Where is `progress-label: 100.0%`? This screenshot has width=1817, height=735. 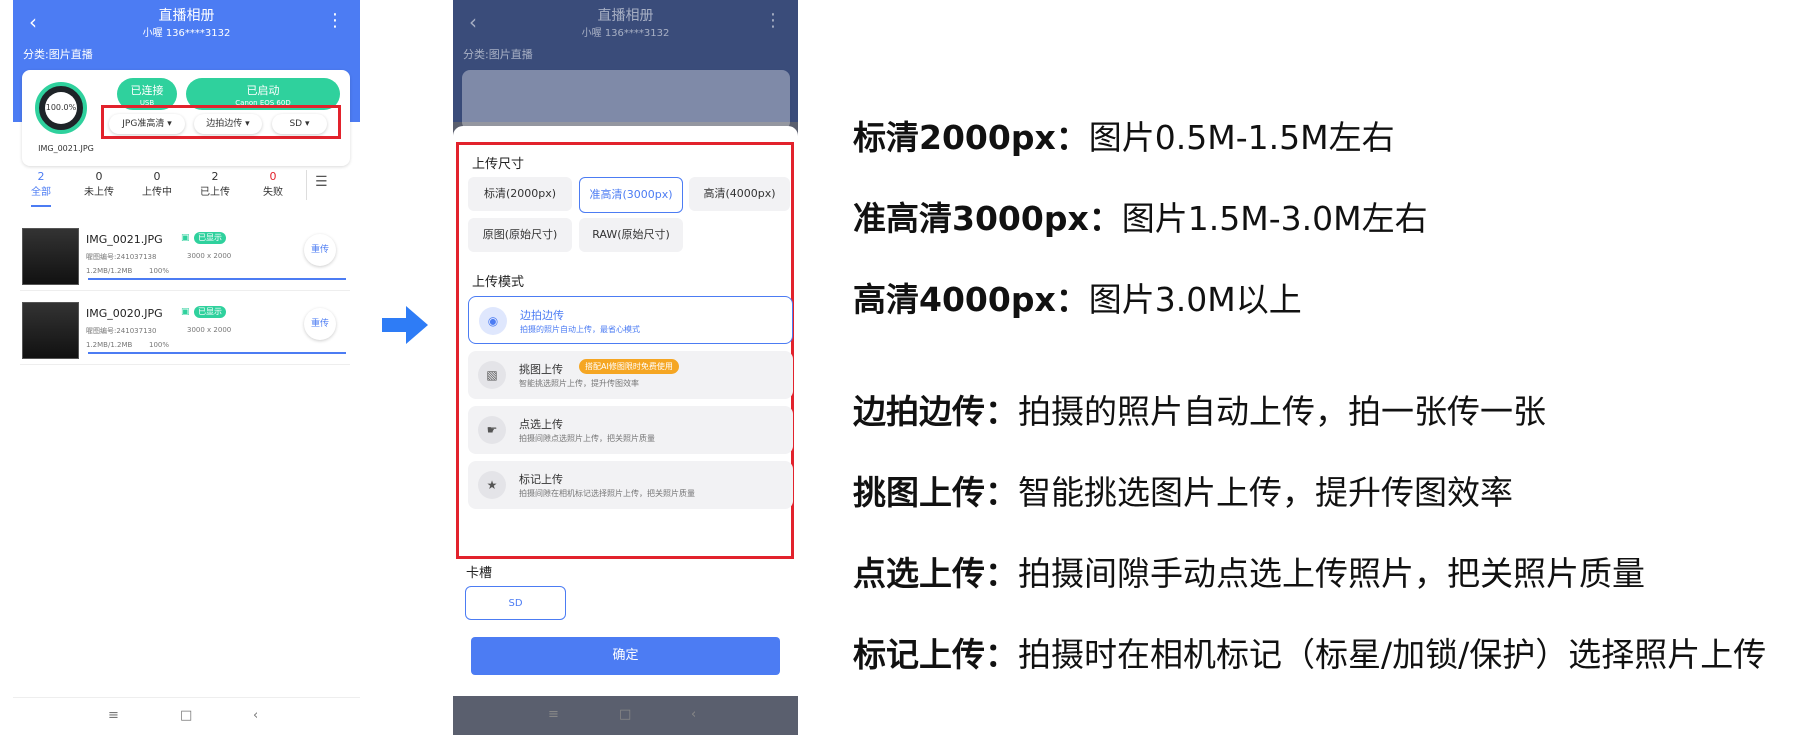 progress-label: 100.0% is located at coordinates (61, 108).